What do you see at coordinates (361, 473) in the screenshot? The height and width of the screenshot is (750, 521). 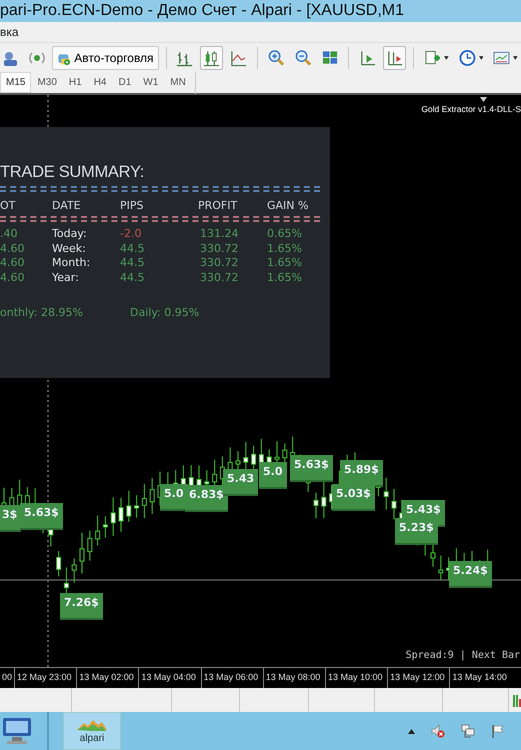 I see `profit-label: 5.89$` at bounding box center [361, 473].